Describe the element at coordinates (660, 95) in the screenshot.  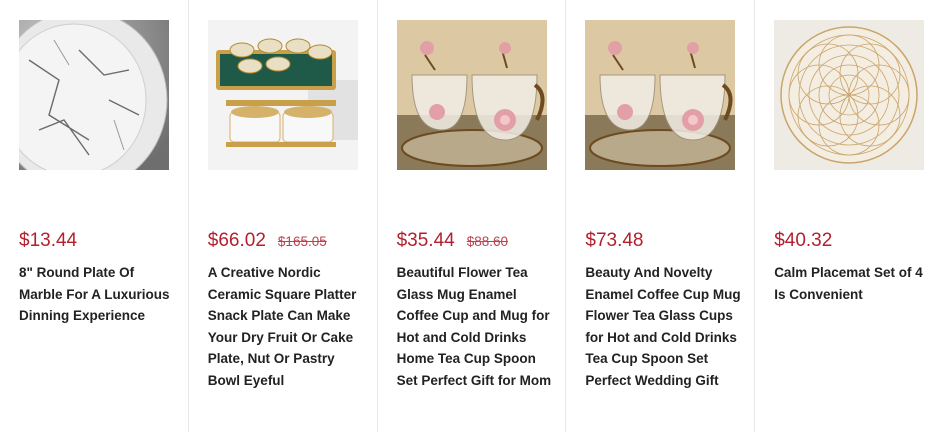
I see `product-image-enamel-coffee-cup` at that location.